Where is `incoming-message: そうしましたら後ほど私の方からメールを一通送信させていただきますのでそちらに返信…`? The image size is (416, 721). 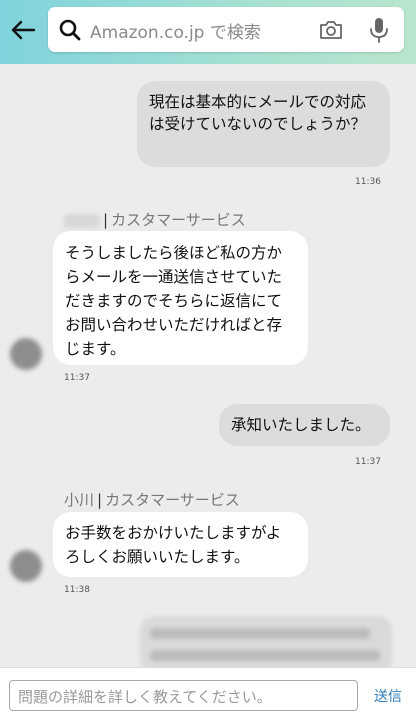 incoming-message: そうしましたら後ほど私の方からメールを一通送信させていただきますのでそちらに返信… is located at coordinates (180, 298).